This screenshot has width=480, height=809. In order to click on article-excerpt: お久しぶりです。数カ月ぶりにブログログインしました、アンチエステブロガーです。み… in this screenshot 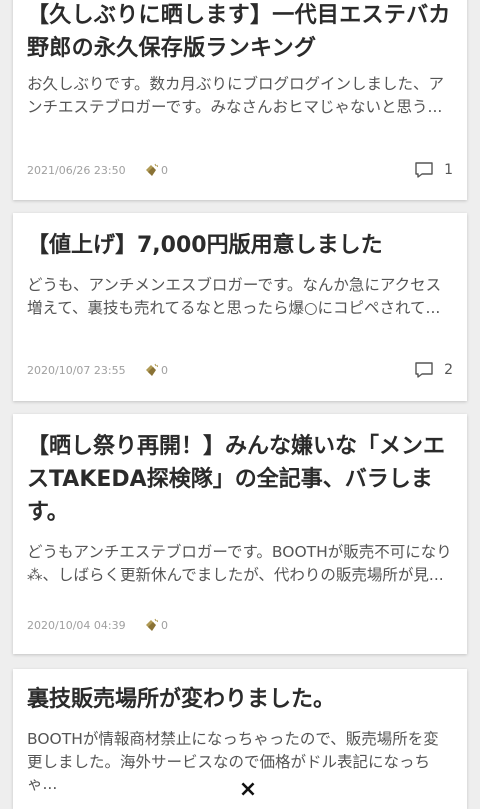, I will do `click(235, 95)`.